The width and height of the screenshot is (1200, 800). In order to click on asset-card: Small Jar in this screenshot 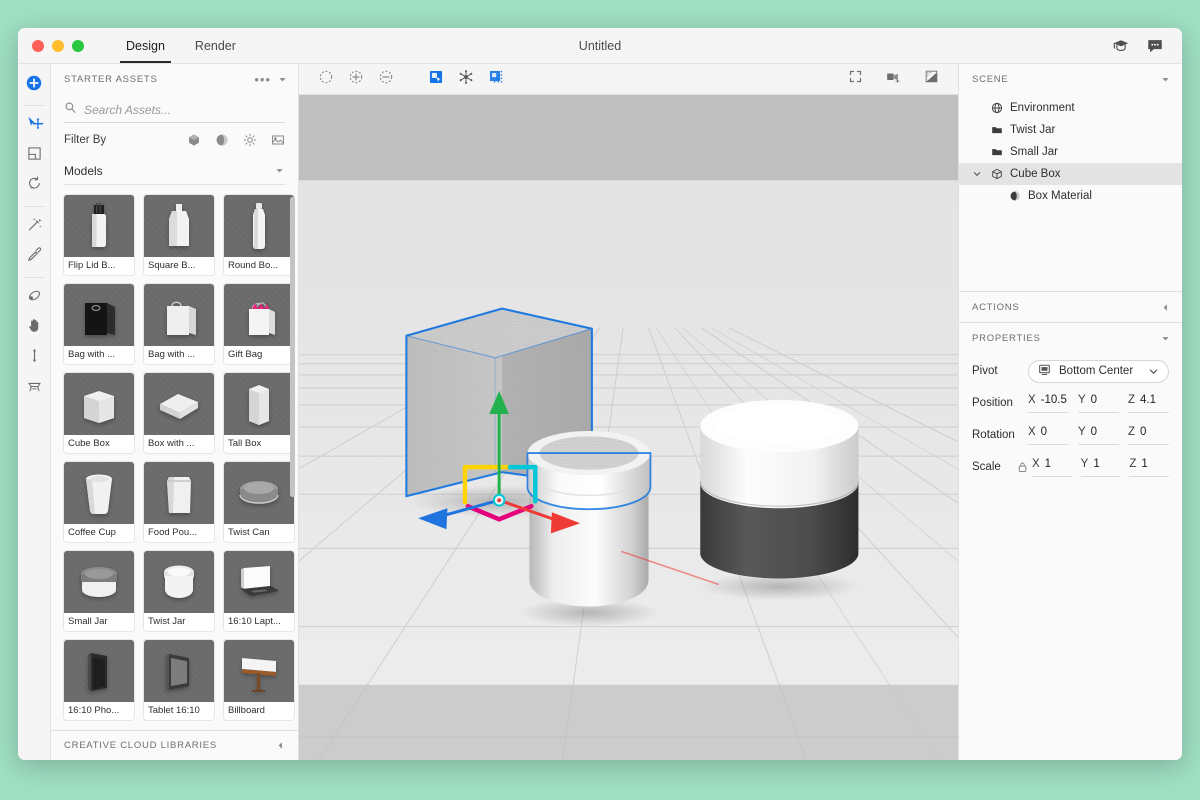, I will do `click(99, 591)`.